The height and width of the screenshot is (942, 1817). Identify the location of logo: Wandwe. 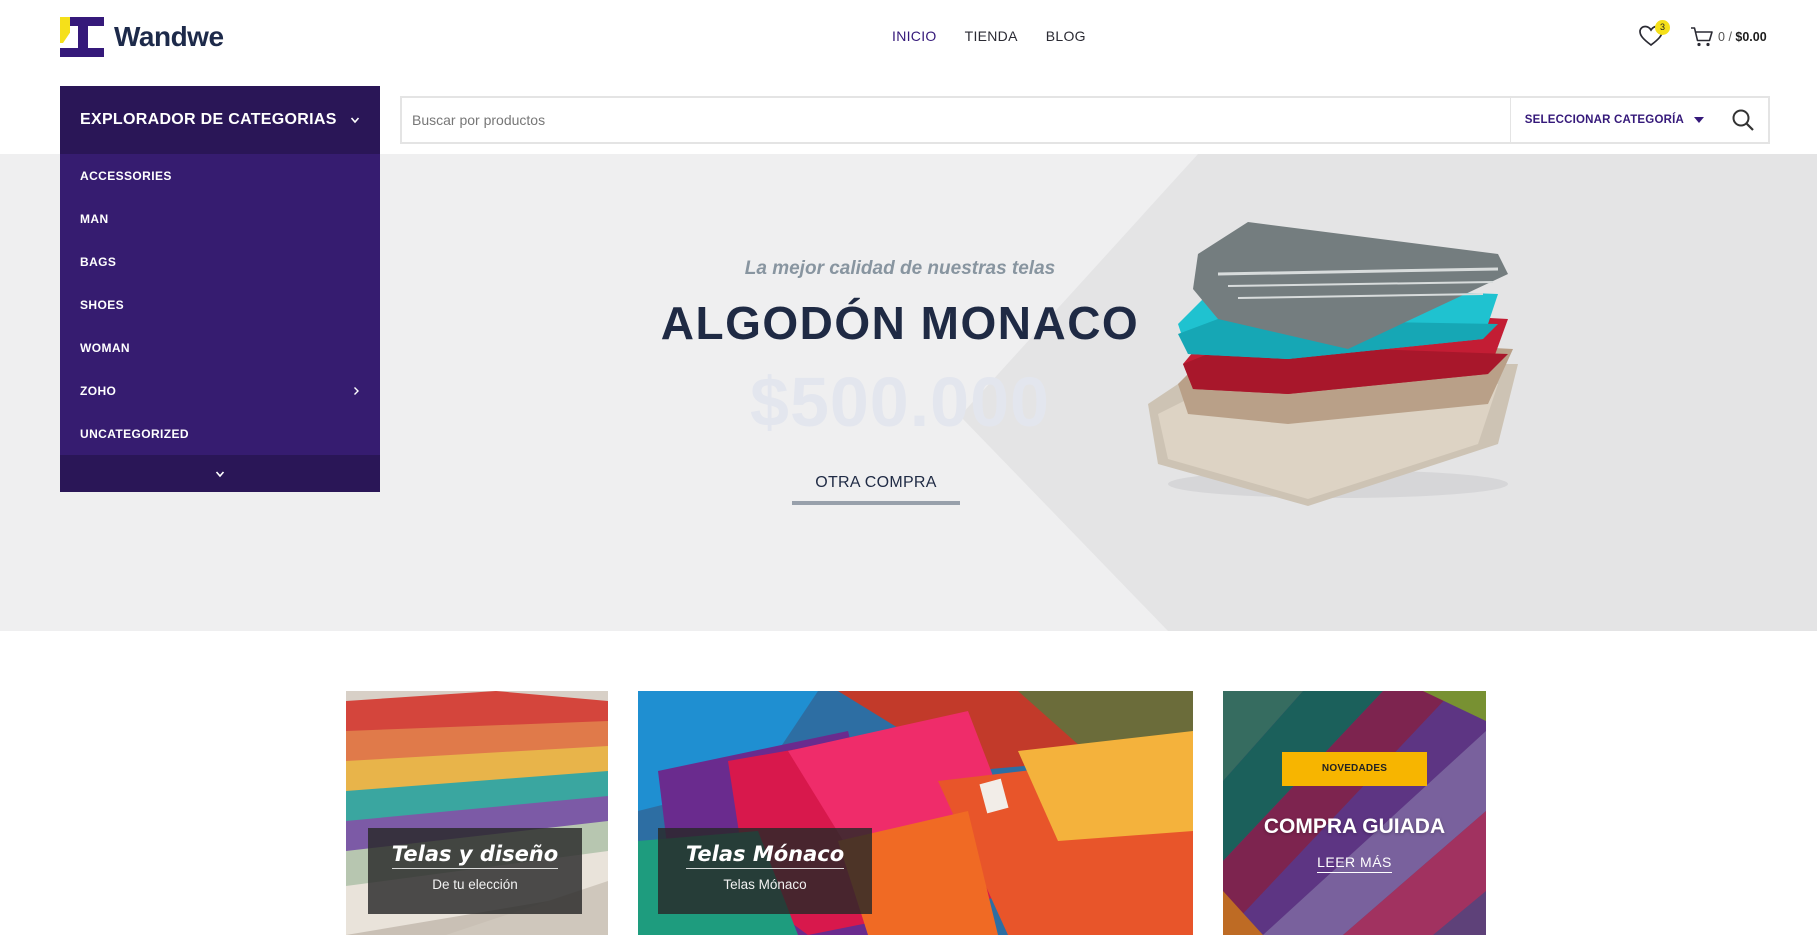
(142, 37).